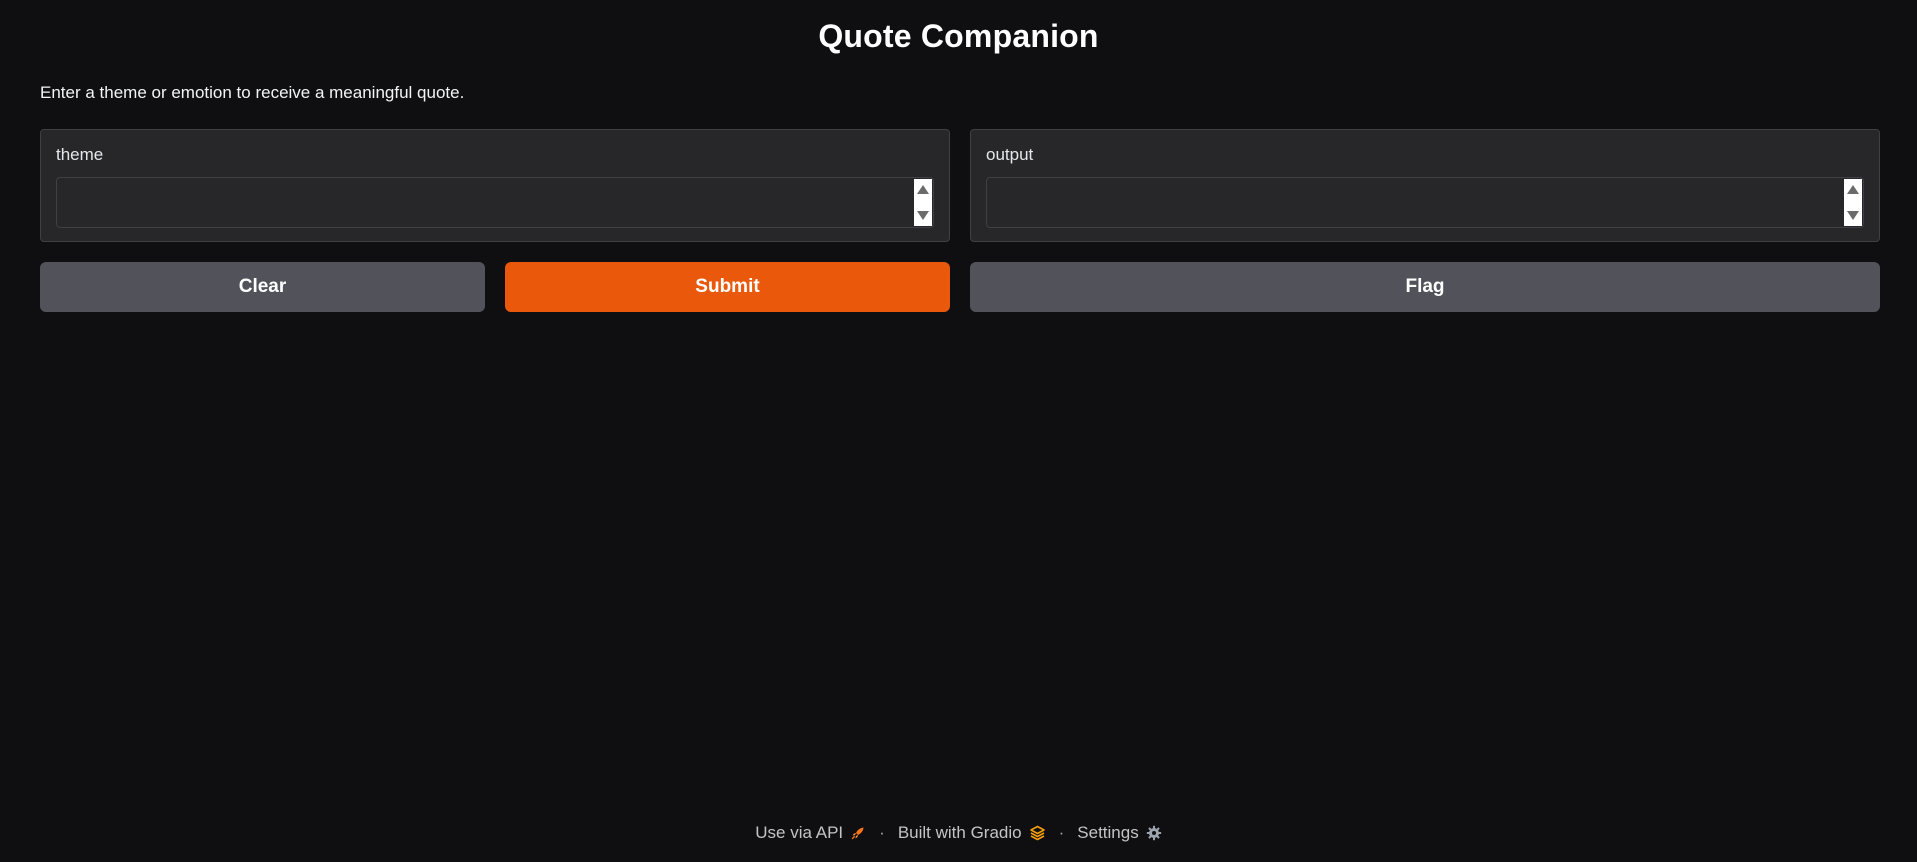  I want to click on theme-scrollbar, so click(923, 202).